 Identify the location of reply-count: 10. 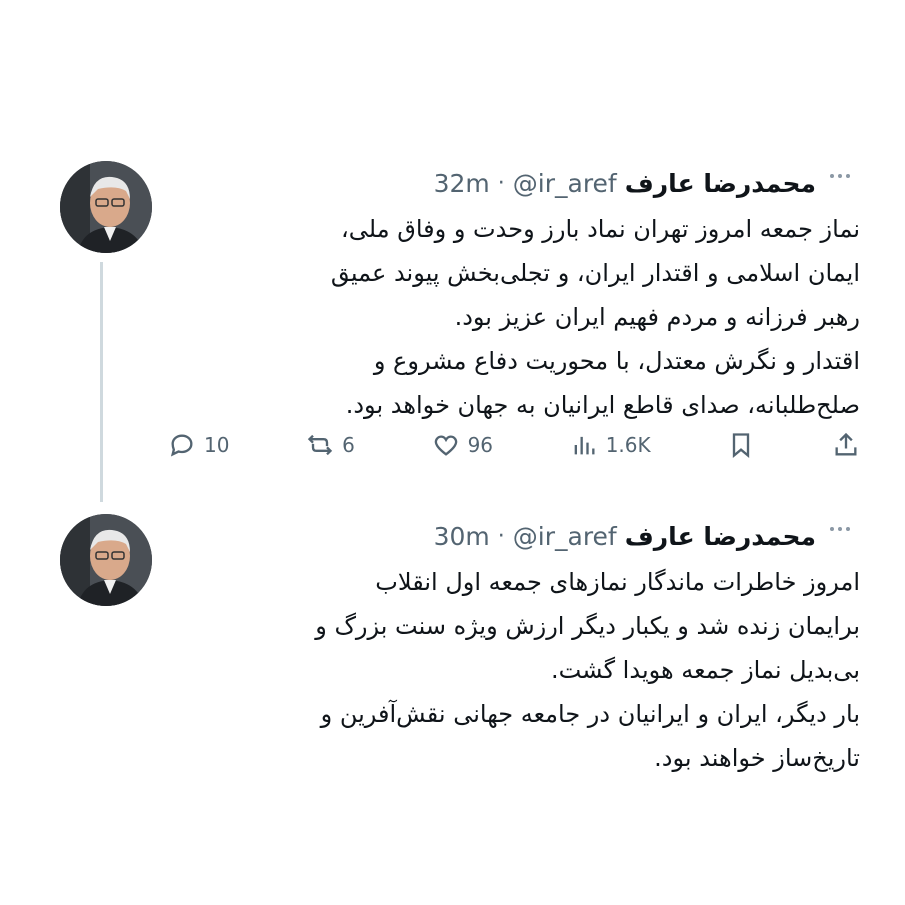
(217, 445).